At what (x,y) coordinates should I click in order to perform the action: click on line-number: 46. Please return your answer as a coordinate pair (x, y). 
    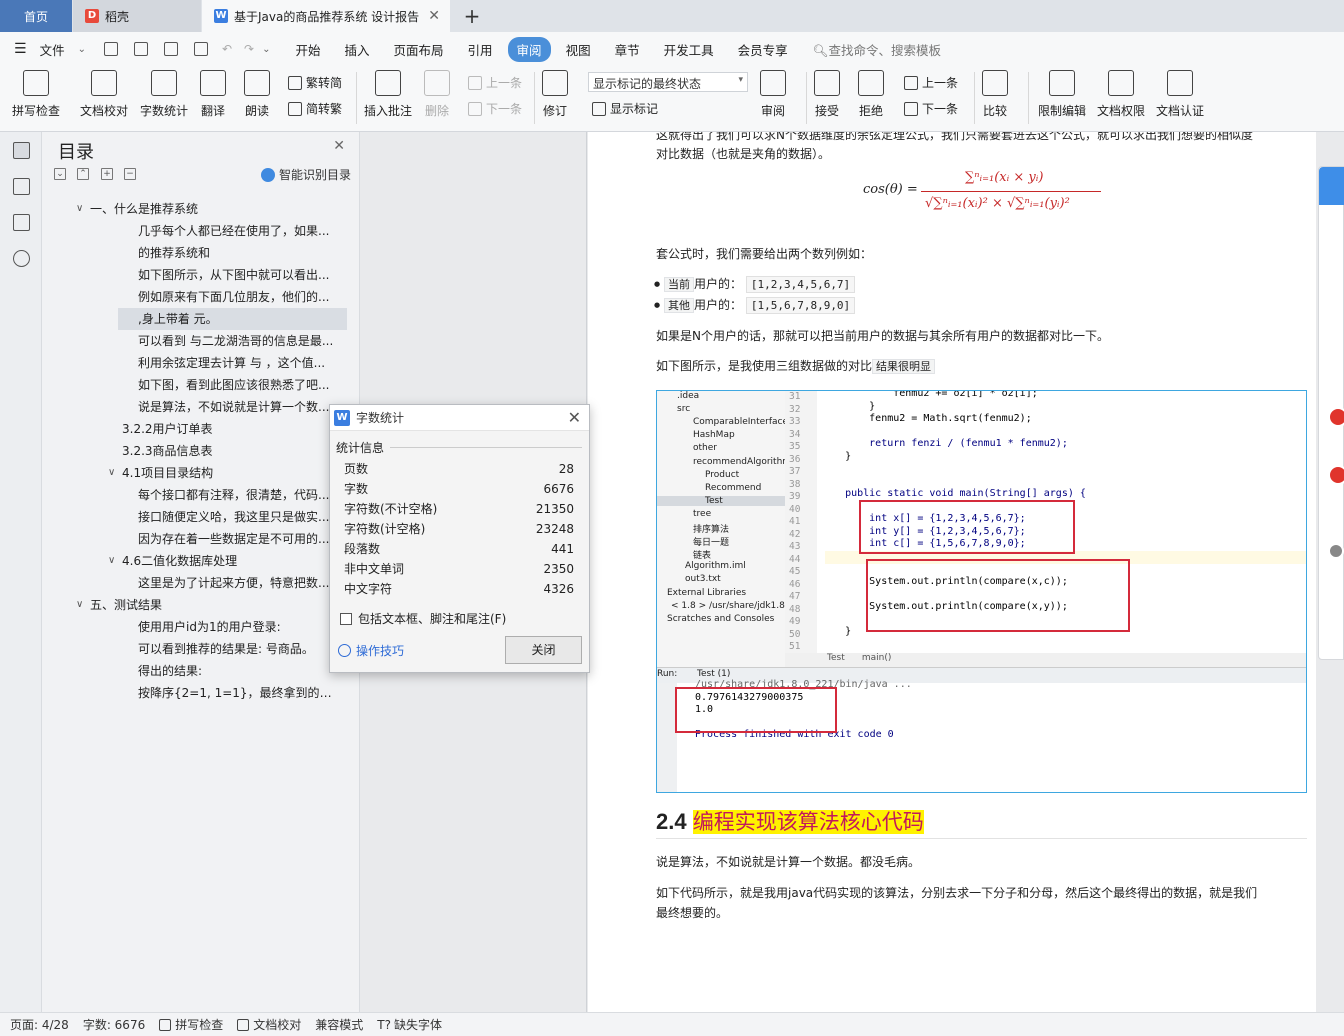
    Looking at the image, I should click on (795, 584).